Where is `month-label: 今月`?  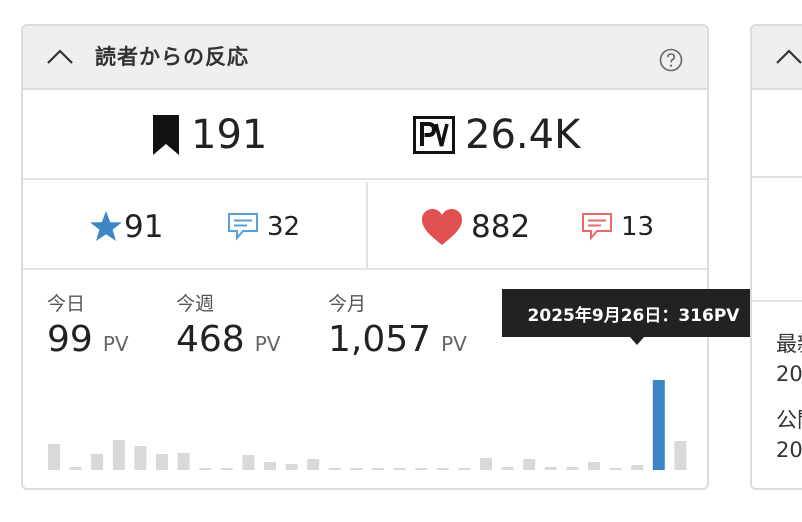
month-label: 今月 is located at coordinates (347, 304).